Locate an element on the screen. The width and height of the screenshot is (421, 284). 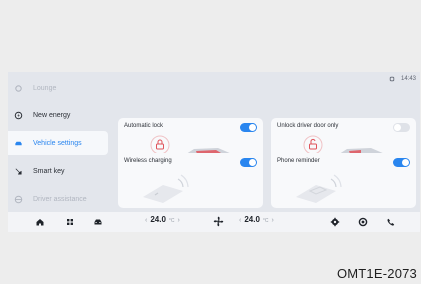
charging-pad-illustration is located at coordinates (166, 188).